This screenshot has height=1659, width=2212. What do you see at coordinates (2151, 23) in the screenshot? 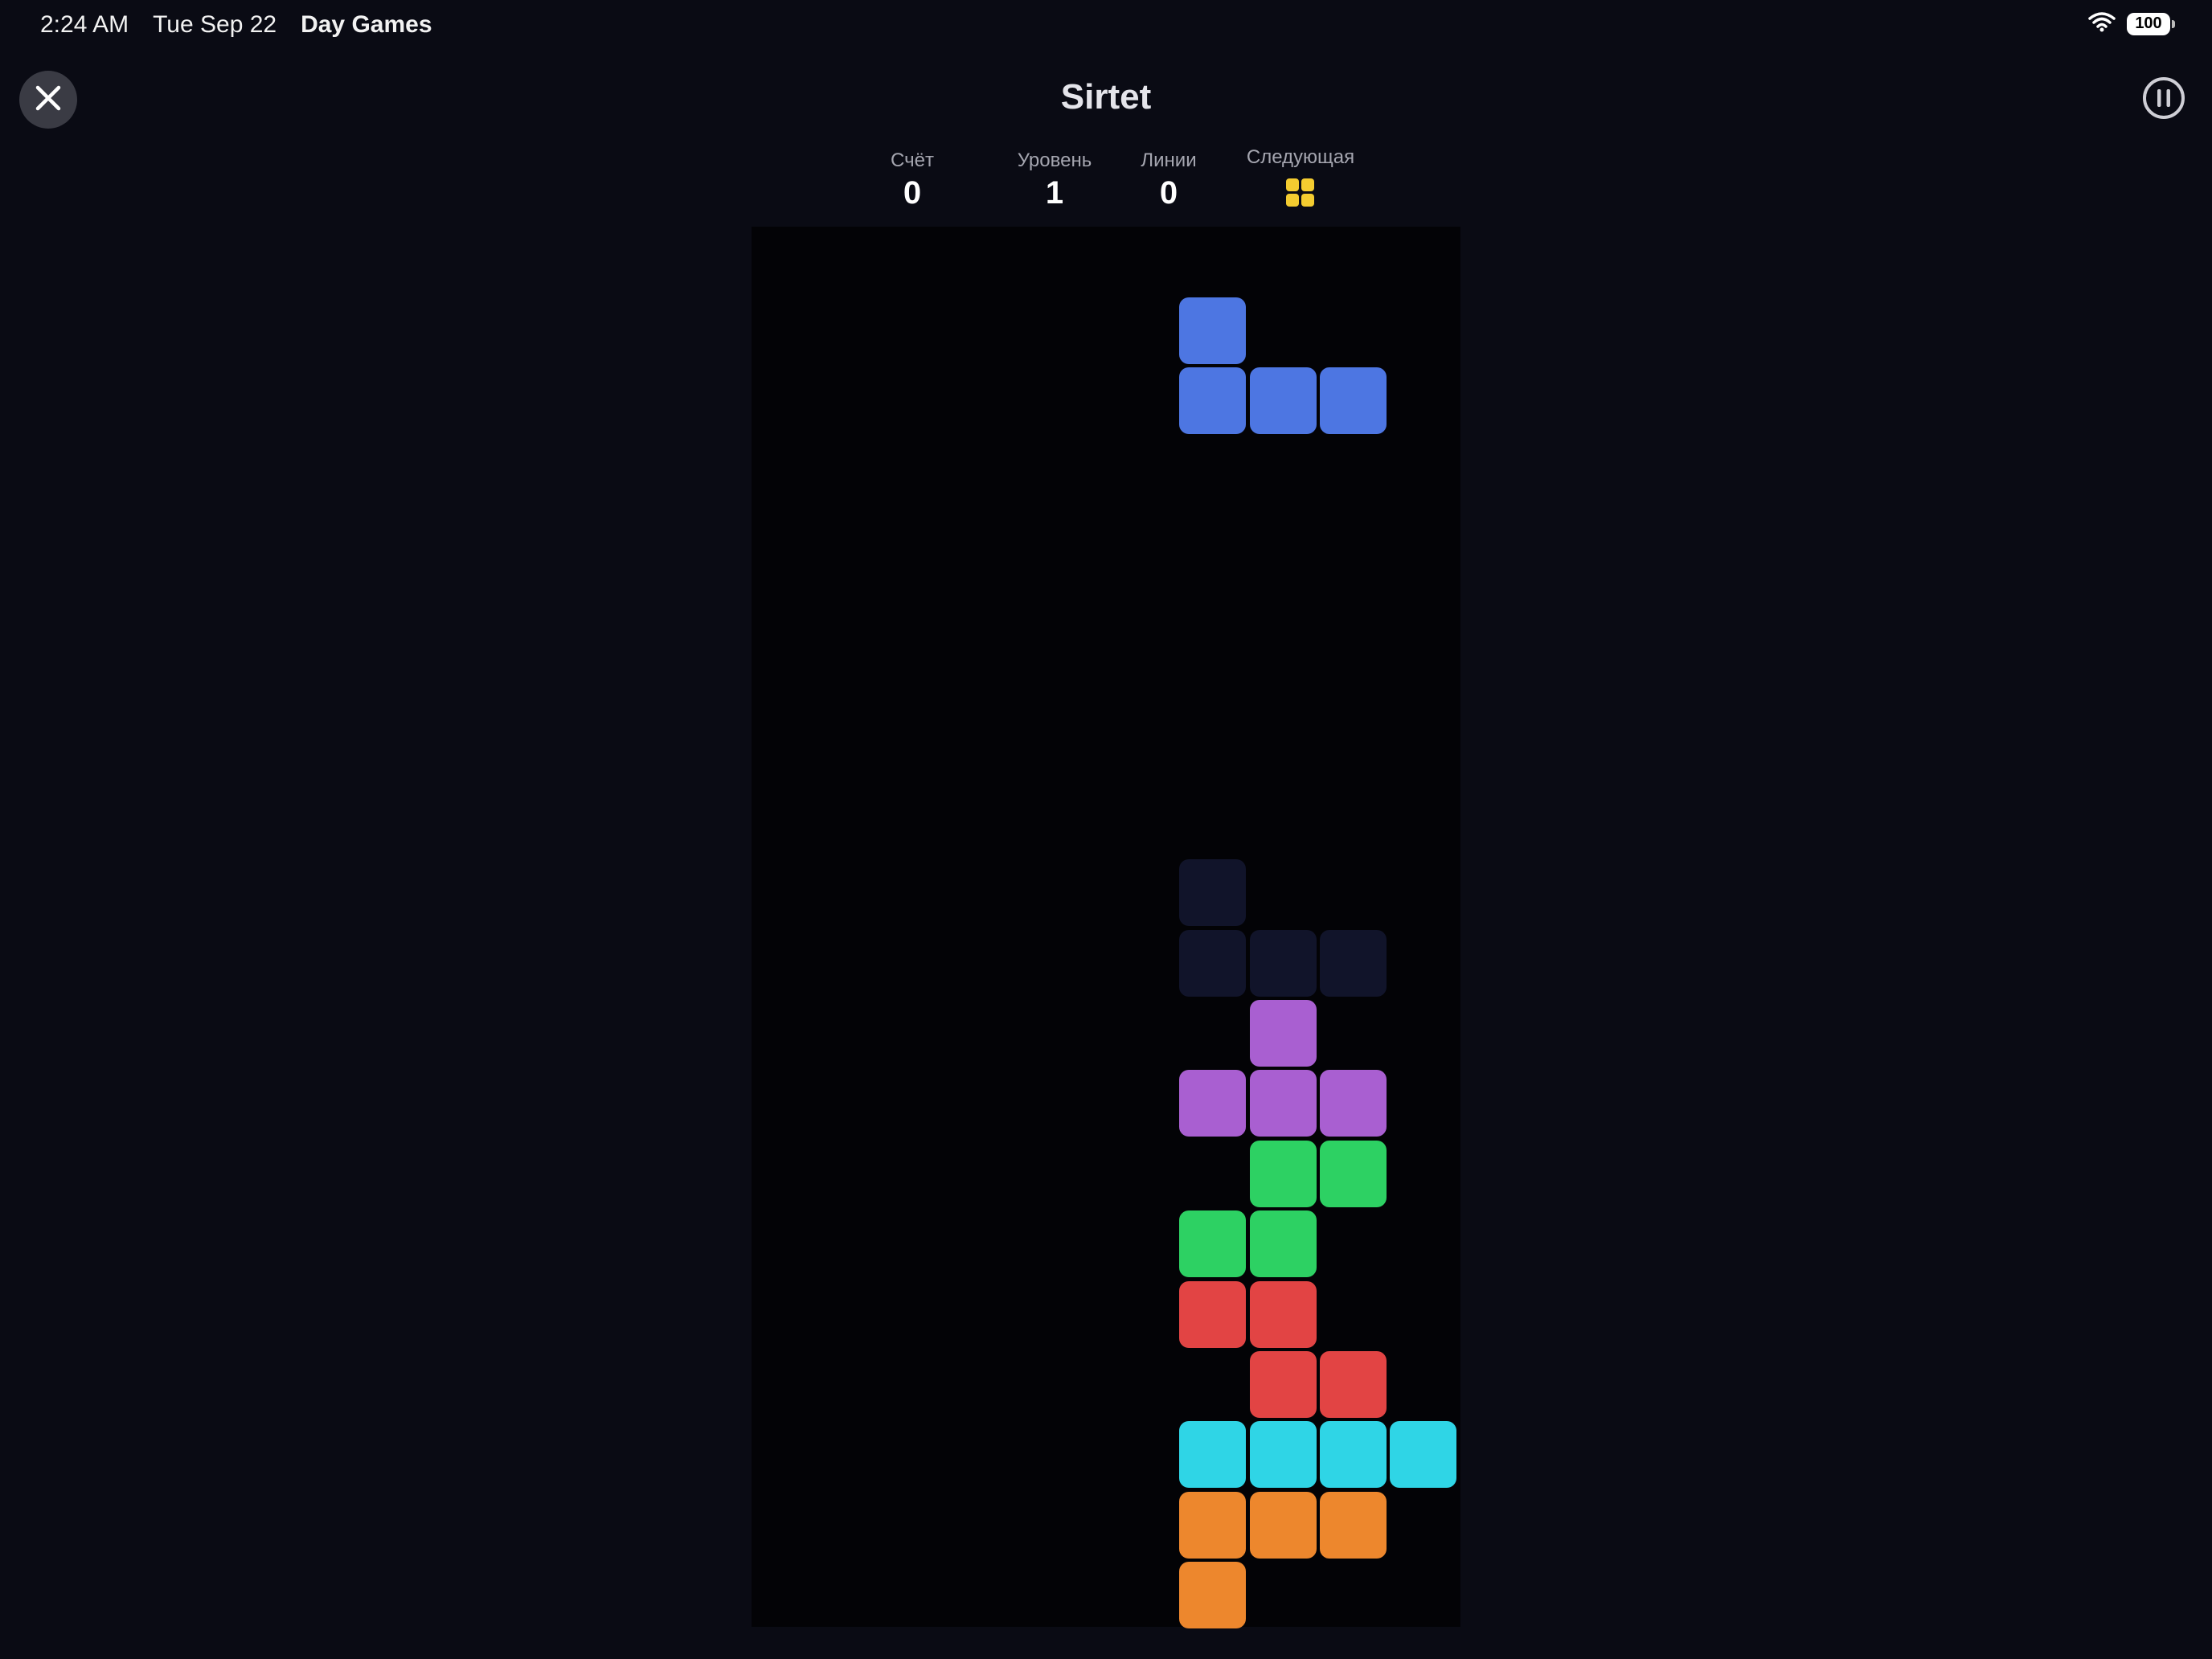
I see `battery-icon: 100` at bounding box center [2151, 23].